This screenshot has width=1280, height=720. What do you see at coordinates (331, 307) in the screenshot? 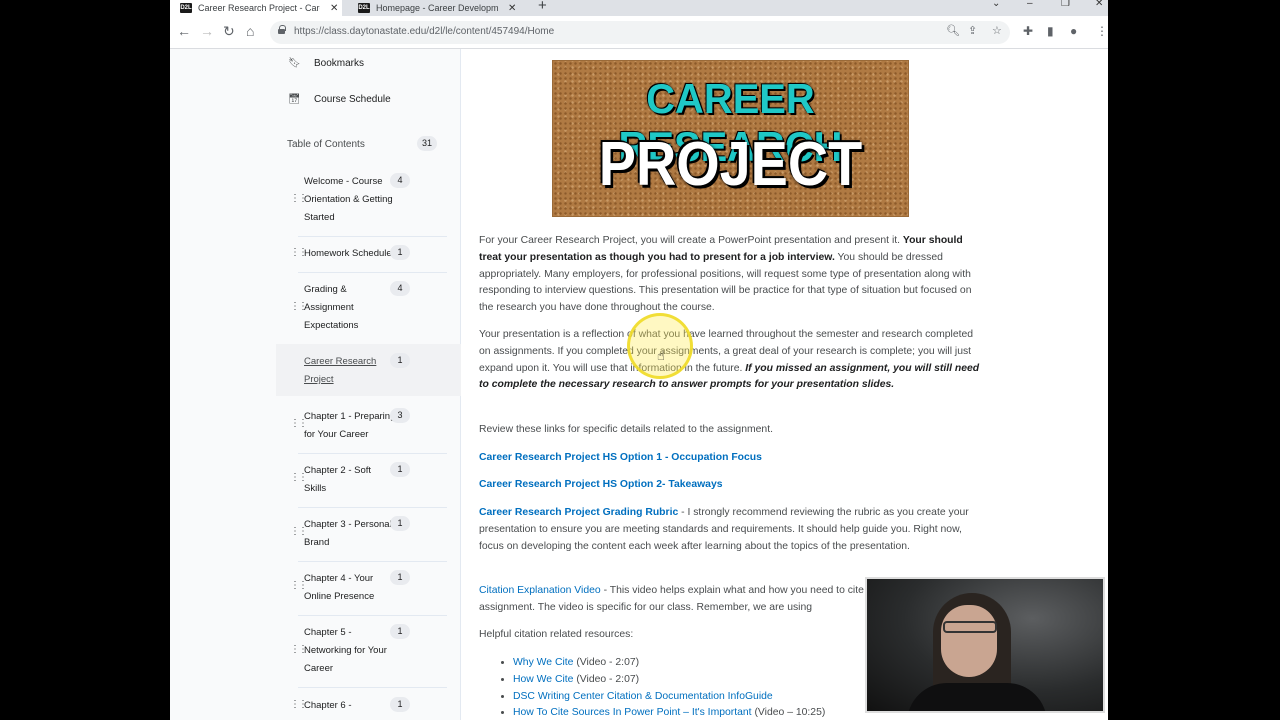
I see `toc-item-label: Grading & Assignment Expectations` at bounding box center [331, 307].